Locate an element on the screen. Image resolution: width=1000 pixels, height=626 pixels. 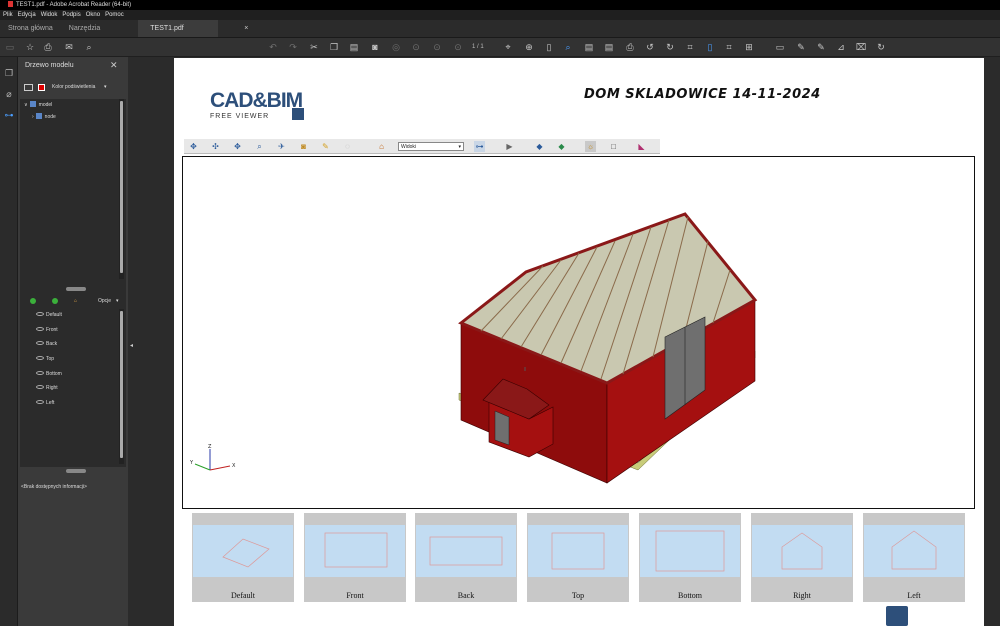
tree-scrollbar is located at coordinates (121, 189).